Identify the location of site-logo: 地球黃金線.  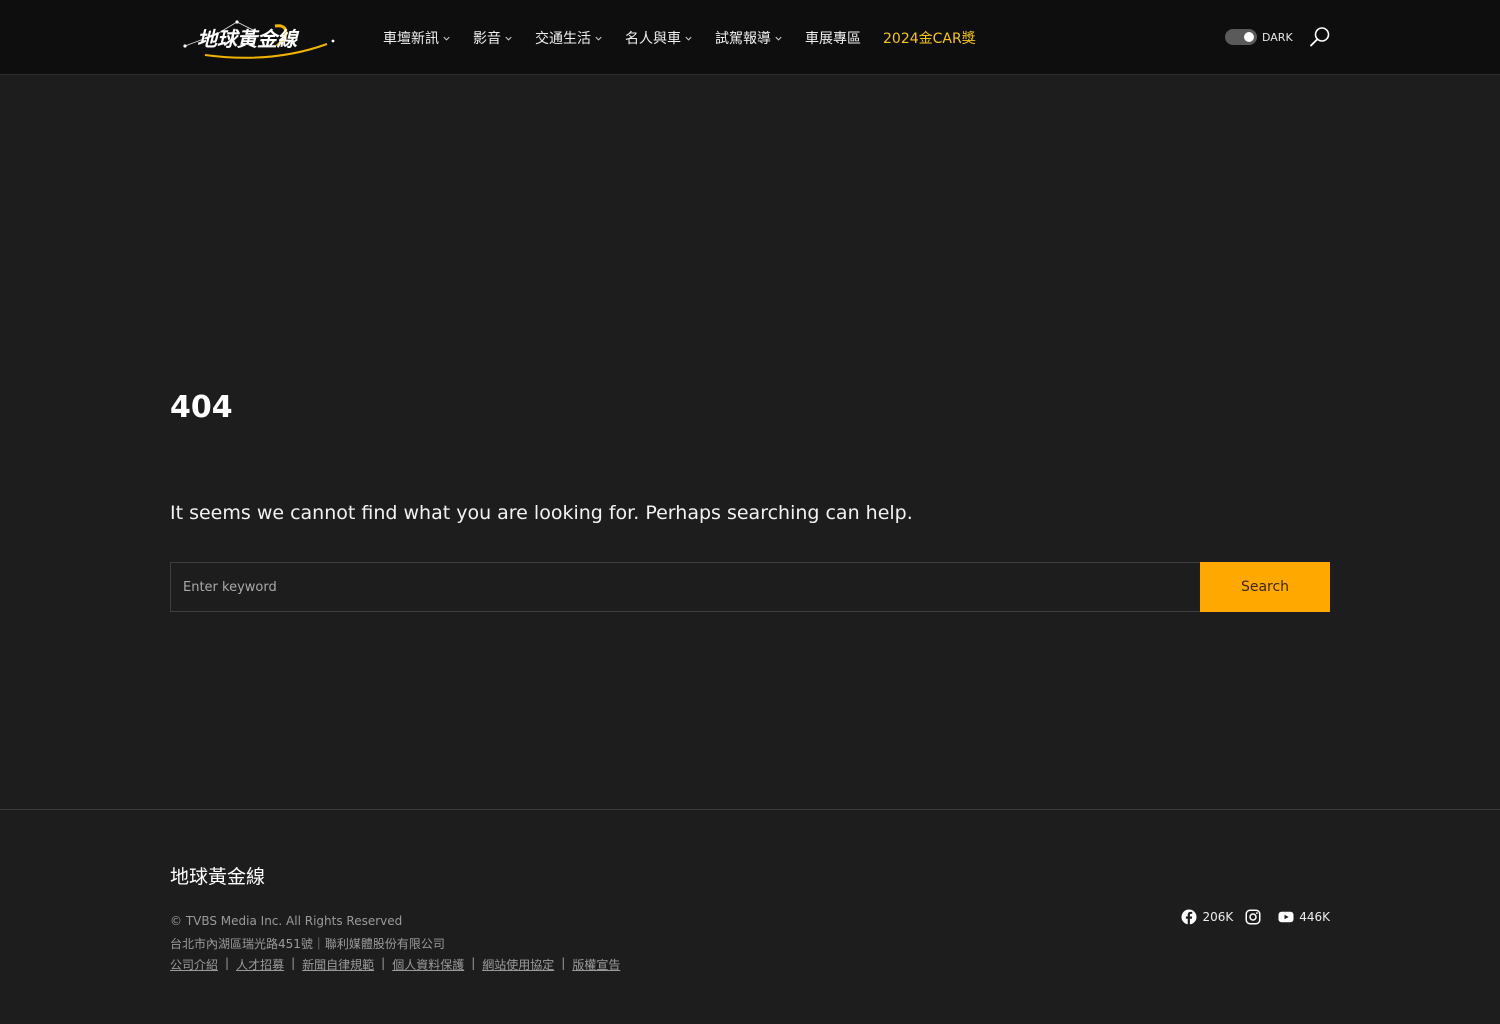
(257, 37).